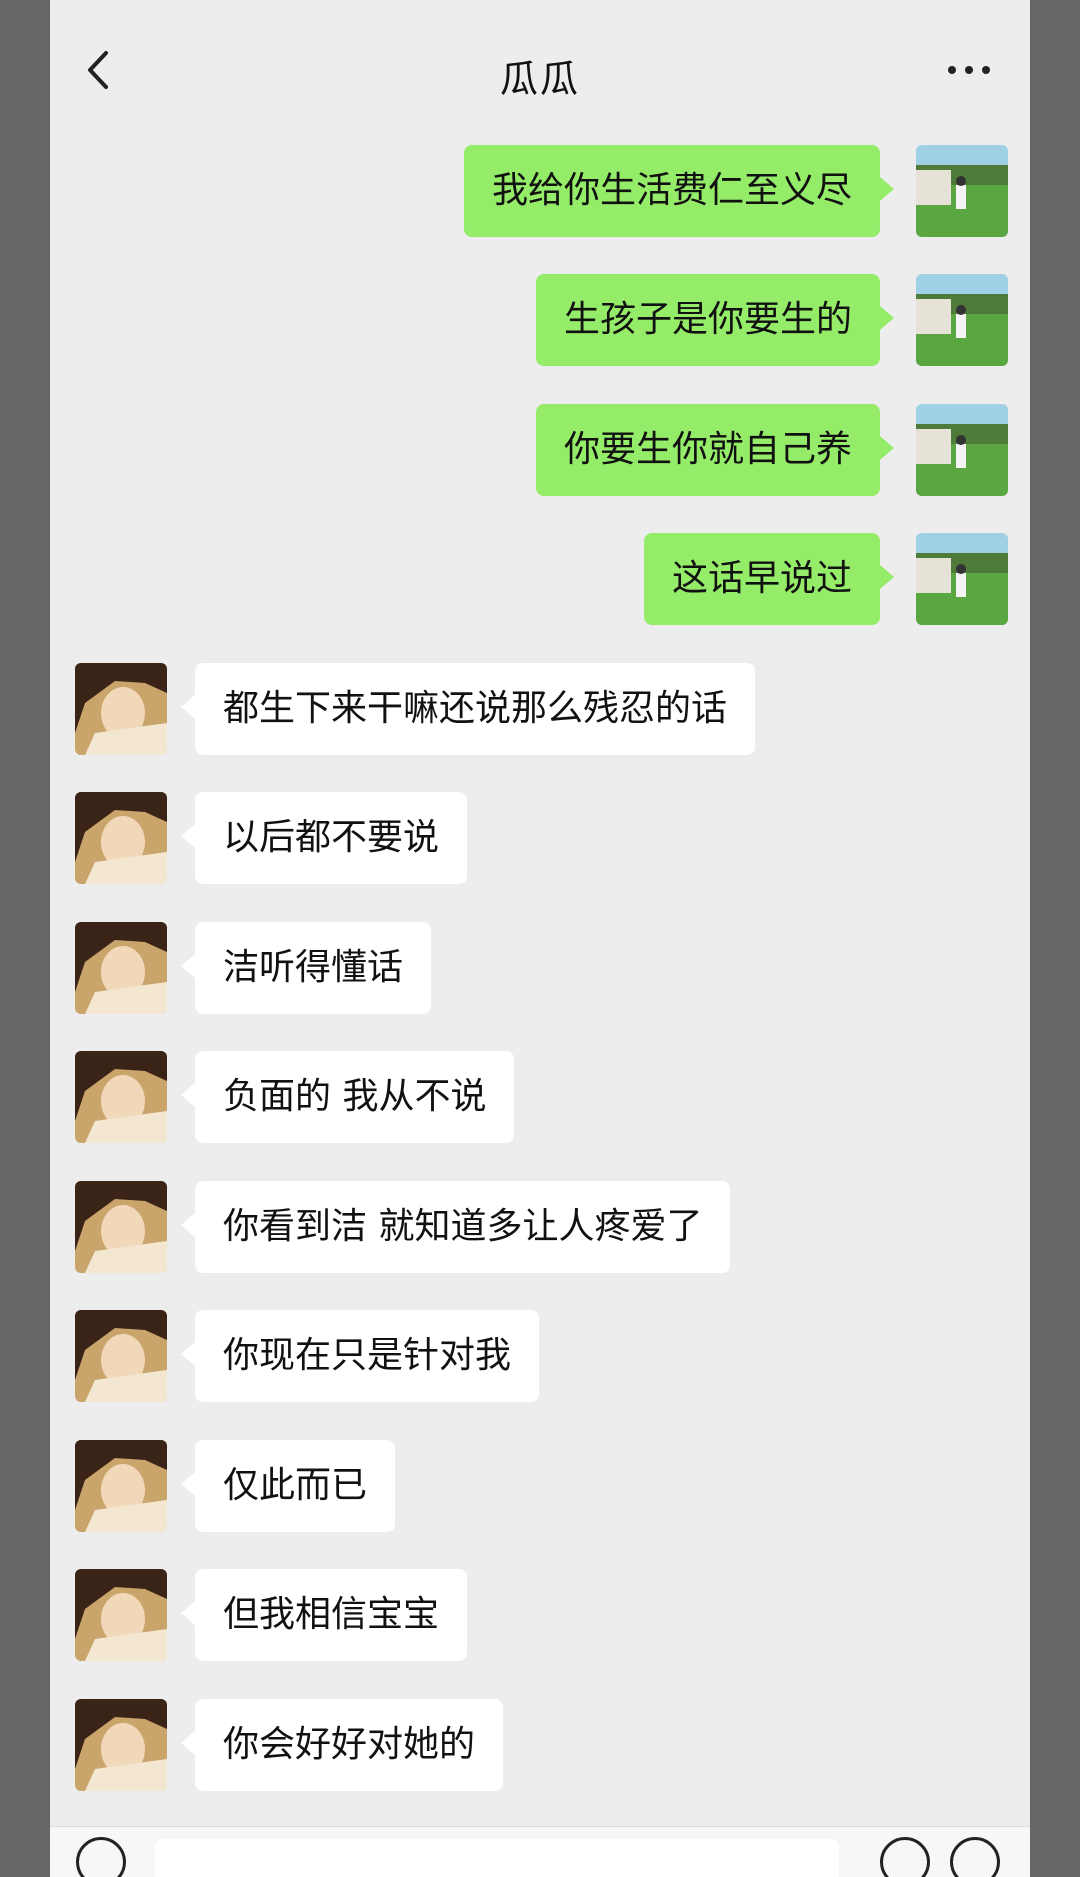  I want to click on message-bubble: 你现在只是针对我, so click(360, 1356).